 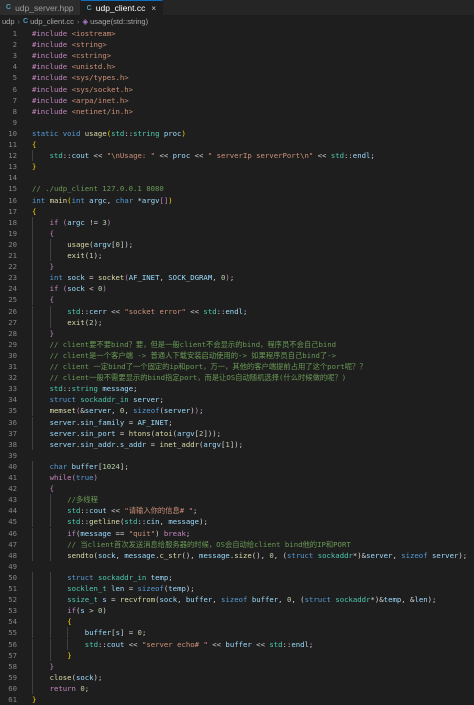 I want to click on code-line: 28}, so click(x=237, y=333).